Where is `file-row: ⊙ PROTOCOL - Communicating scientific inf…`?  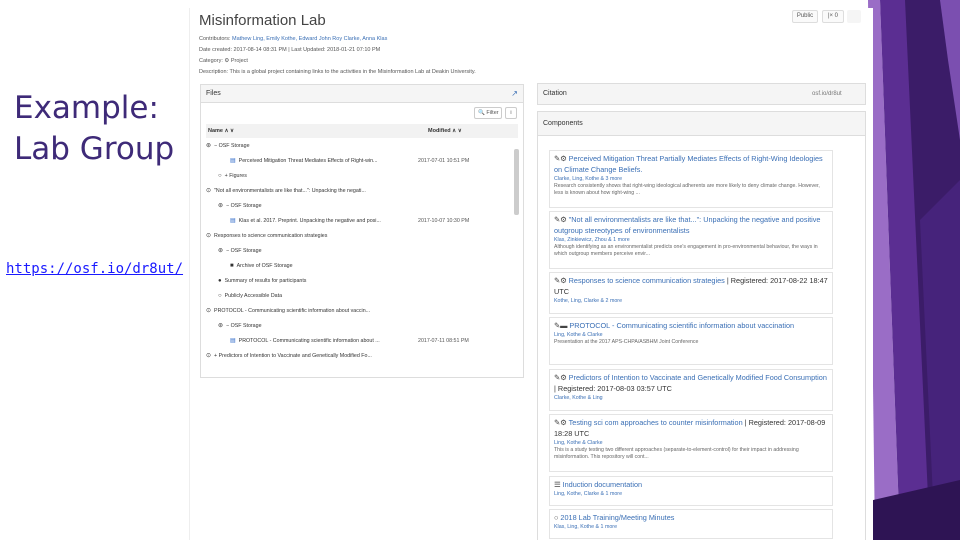 file-row: ⊙ PROTOCOL - Communicating scientific inf… is located at coordinates (288, 311).